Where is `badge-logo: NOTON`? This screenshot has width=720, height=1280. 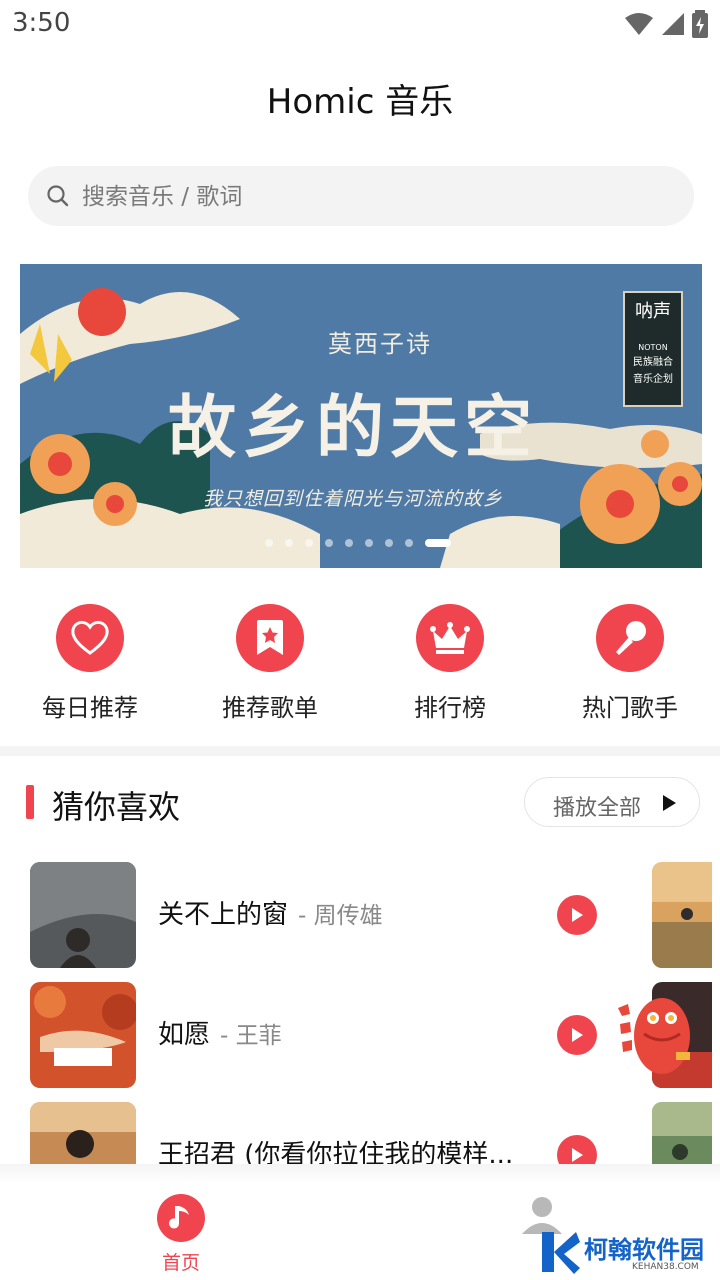 badge-logo: NOTON is located at coordinates (653, 347).